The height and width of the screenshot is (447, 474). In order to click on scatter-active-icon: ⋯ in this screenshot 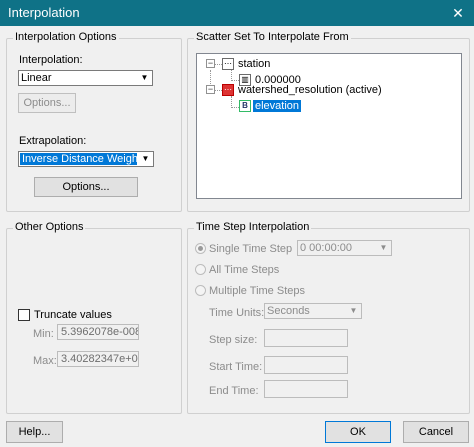, I will do `click(228, 90)`.